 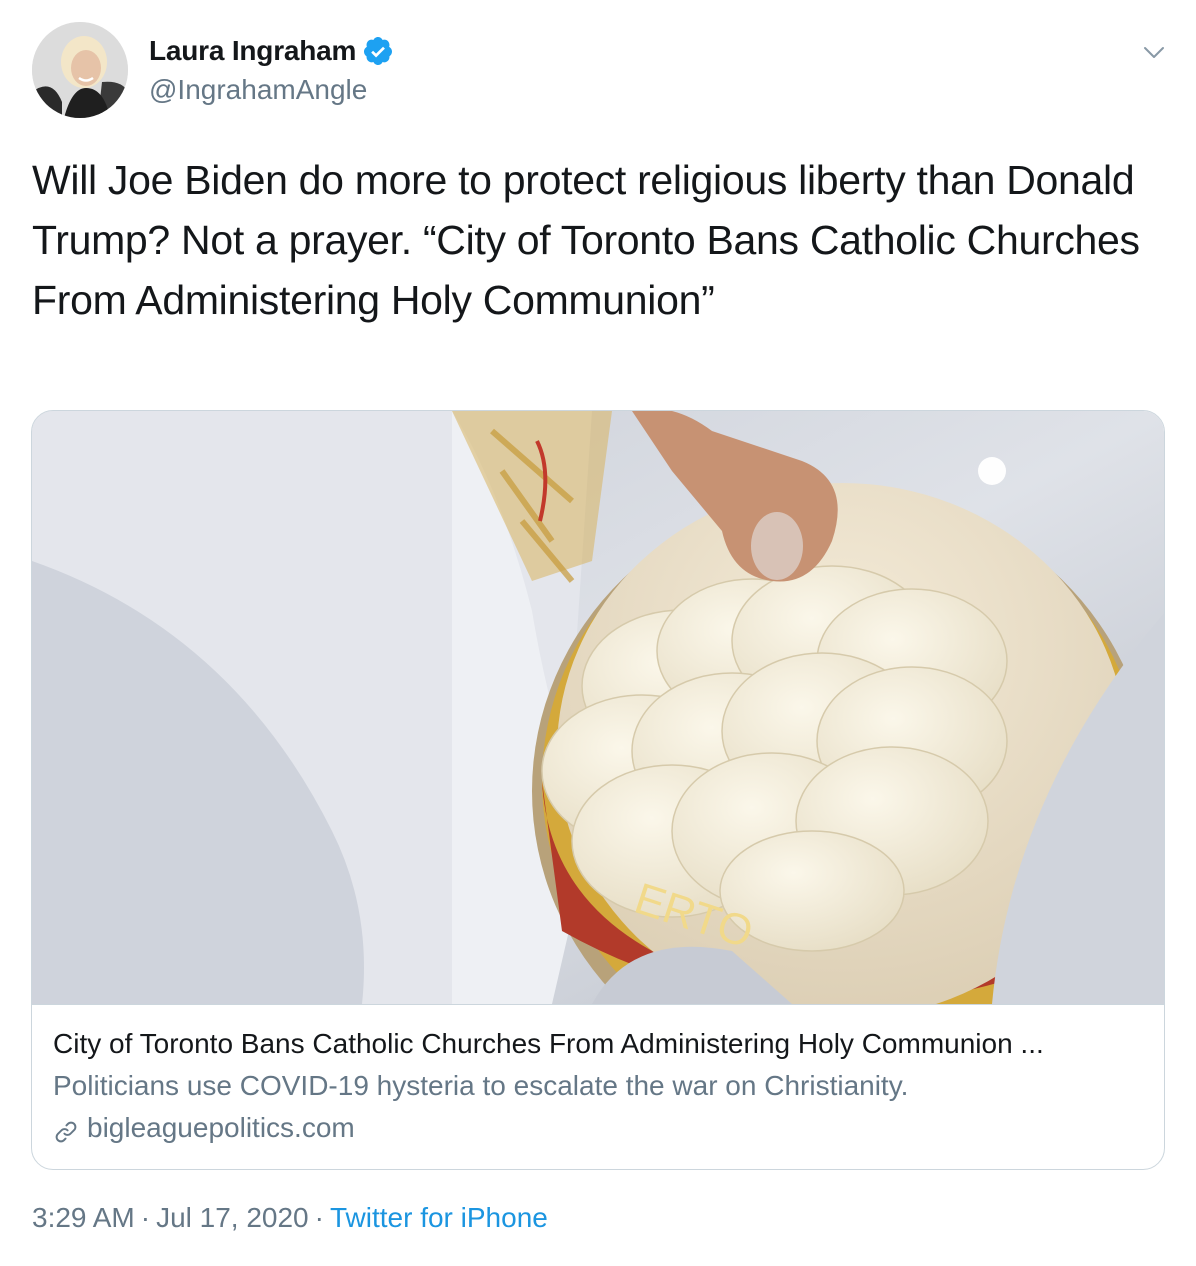 I want to click on tweet-source-link: Twitter for iPhone, so click(x=439, y=1217).